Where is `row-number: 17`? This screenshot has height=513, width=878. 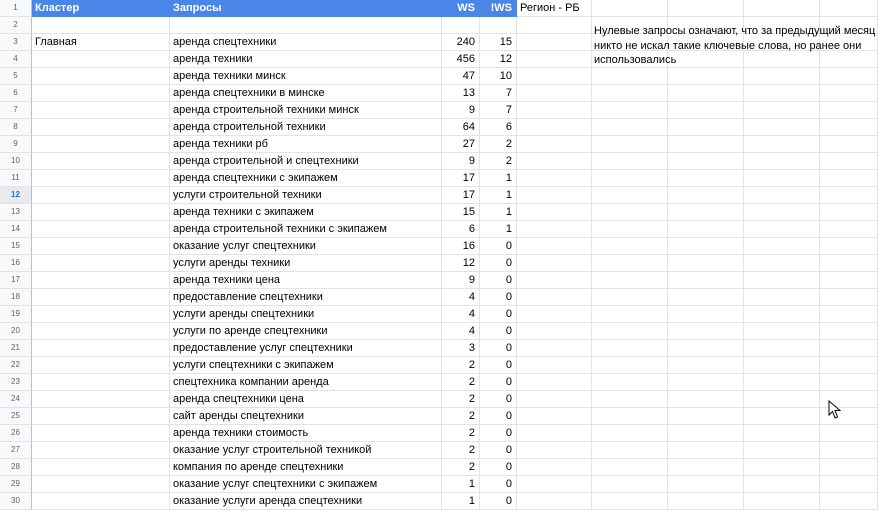 row-number: 17 is located at coordinates (16, 280).